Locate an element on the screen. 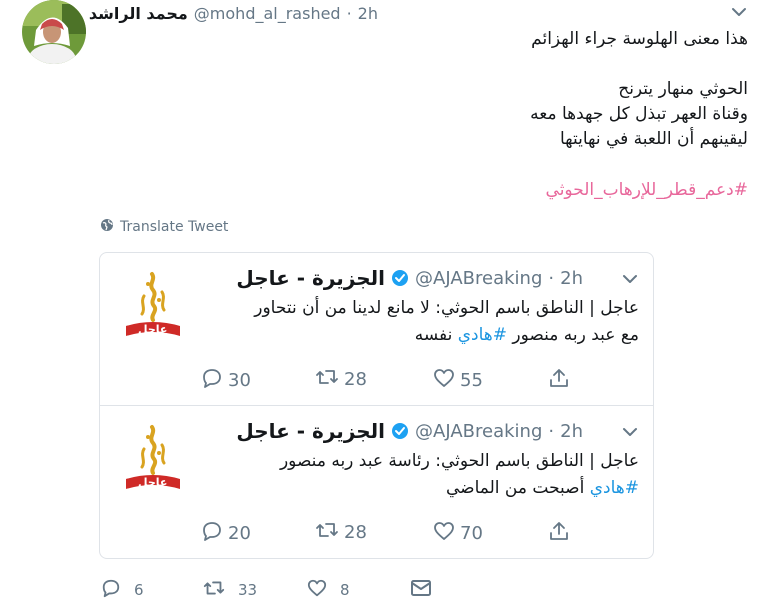 This screenshot has width=768, height=613. like-button: 55 is located at coordinates (457, 380).